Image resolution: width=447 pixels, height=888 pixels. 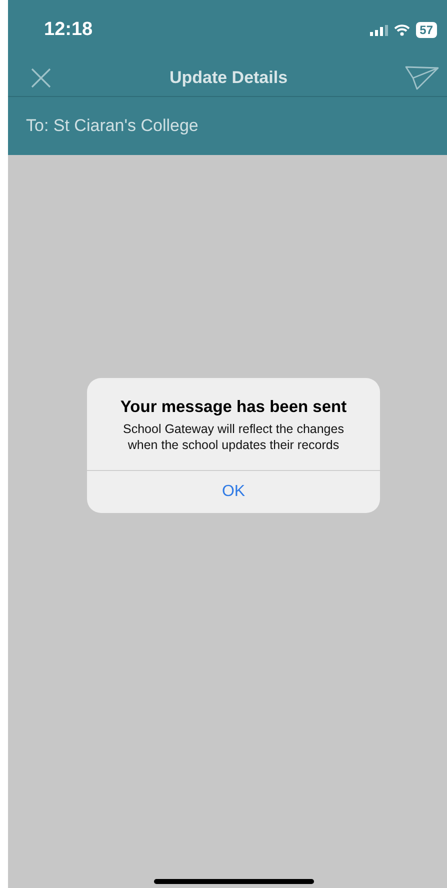 I want to click on wifi-icon, so click(x=402, y=30).